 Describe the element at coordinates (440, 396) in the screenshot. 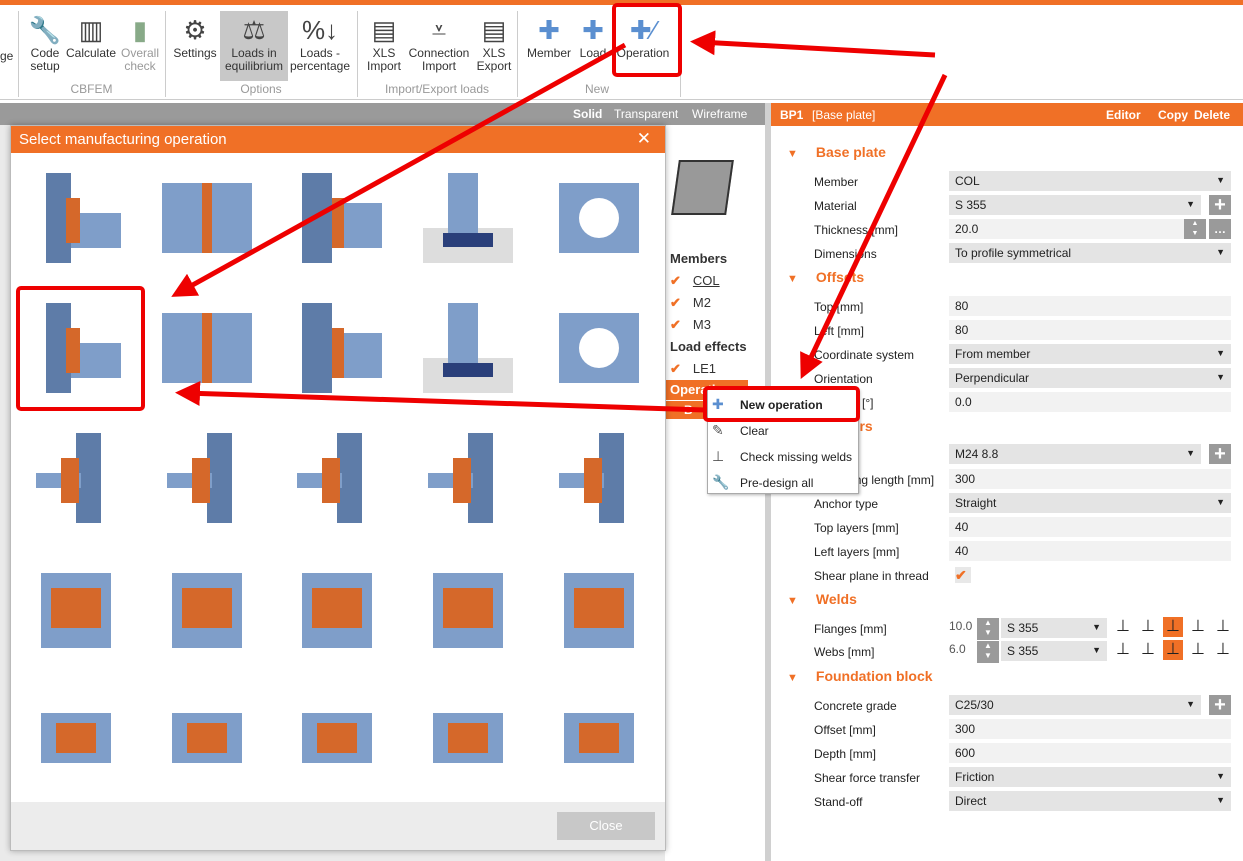

I see `arrow-menu-to-thumbnail` at that location.